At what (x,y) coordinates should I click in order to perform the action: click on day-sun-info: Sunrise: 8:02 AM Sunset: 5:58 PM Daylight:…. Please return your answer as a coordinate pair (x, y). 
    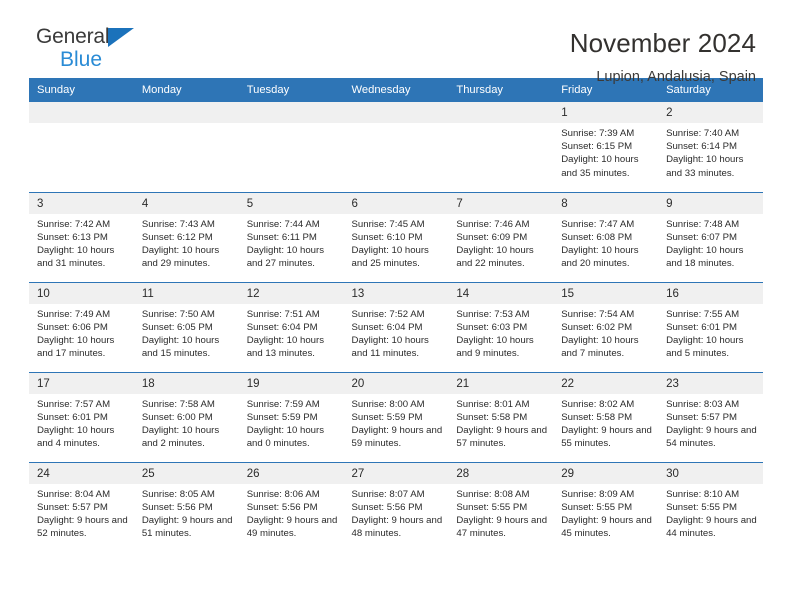
    Looking at the image, I should click on (605, 422).